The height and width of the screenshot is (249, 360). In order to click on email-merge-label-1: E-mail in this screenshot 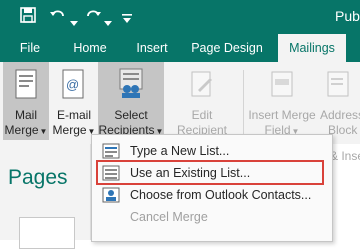, I will do `click(73, 115)`.